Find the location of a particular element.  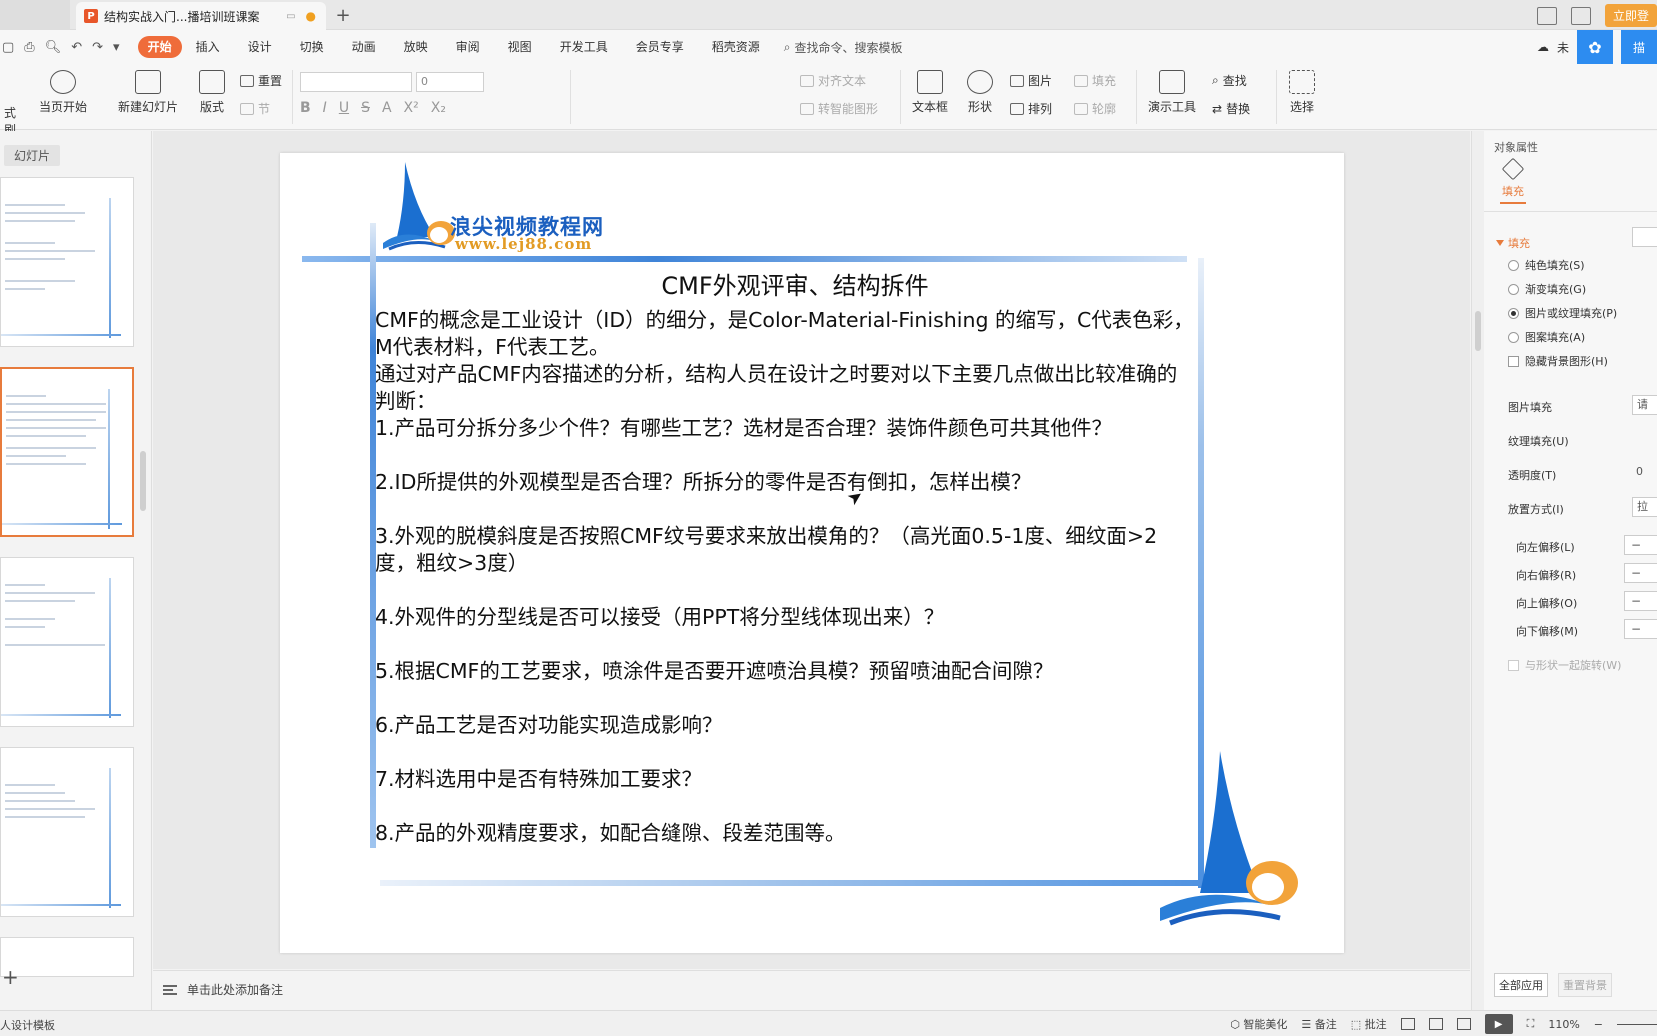

font-color-icon: A is located at coordinates (387, 108).